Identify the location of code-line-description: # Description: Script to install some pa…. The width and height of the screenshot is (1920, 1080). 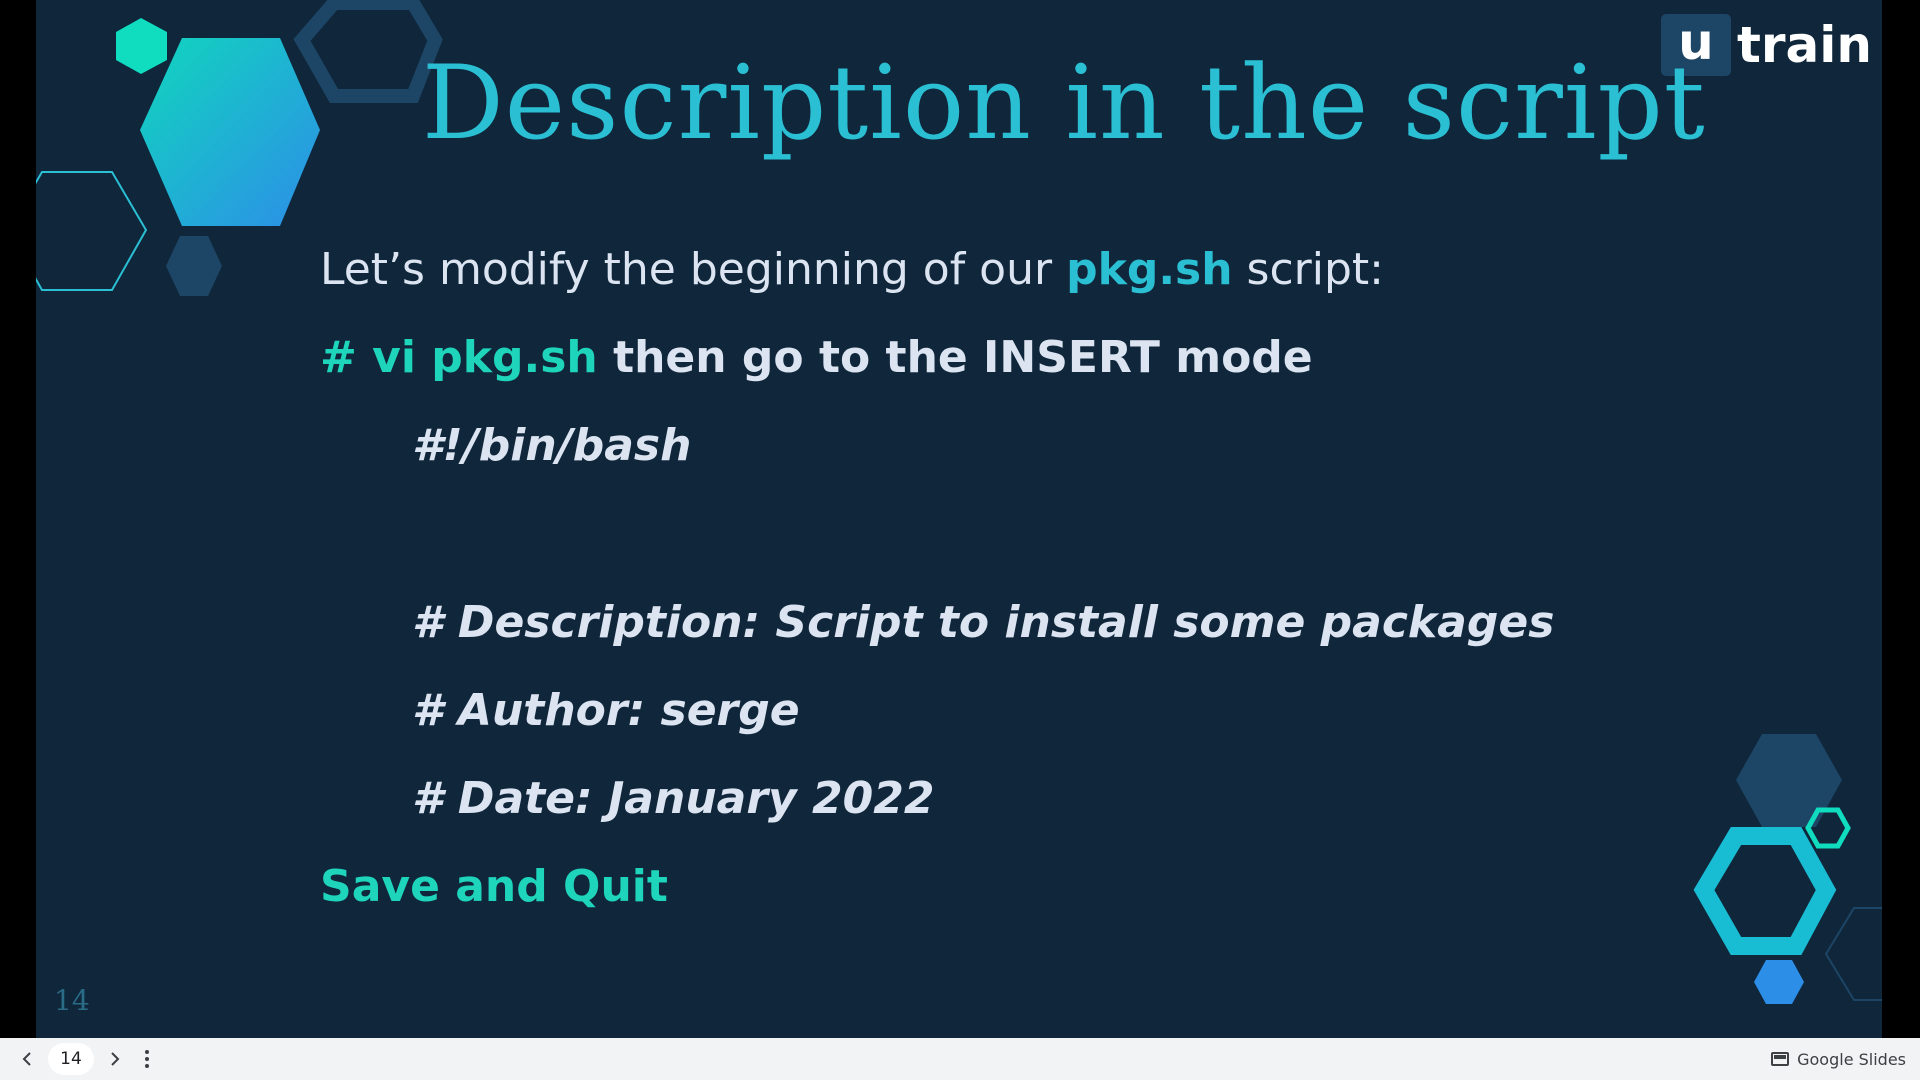
(983, 622).